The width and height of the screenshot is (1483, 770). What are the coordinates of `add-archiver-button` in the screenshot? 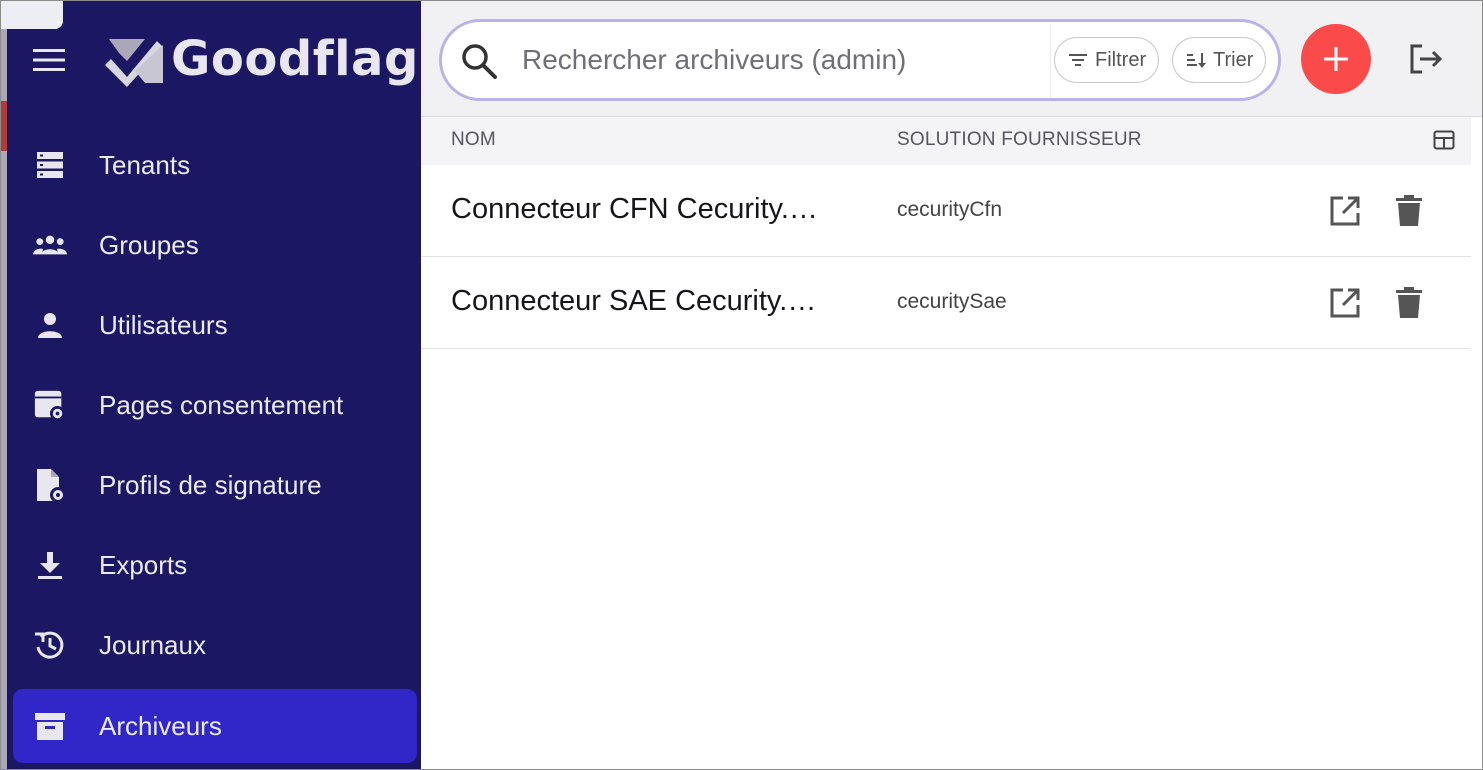 It's located at (1336, 59).